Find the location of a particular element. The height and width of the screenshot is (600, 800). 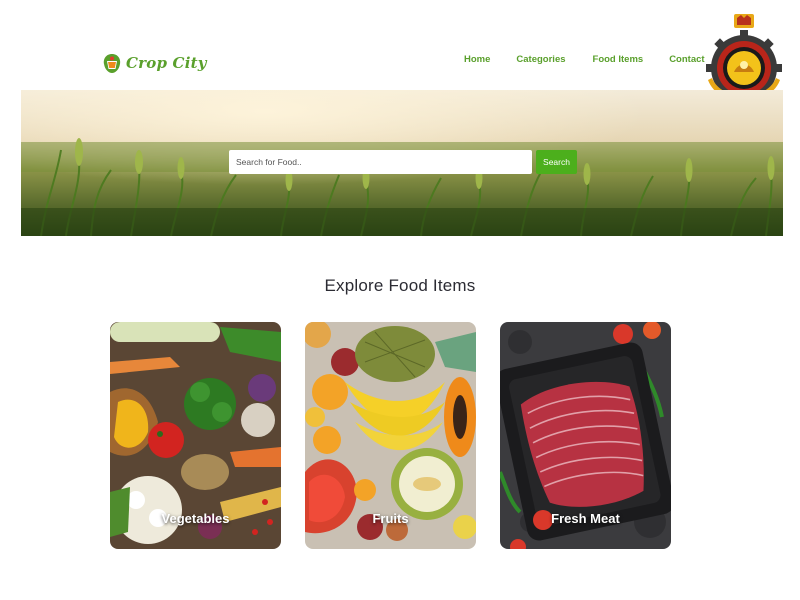

search-bar: Search is located at coordinates (403, 162).